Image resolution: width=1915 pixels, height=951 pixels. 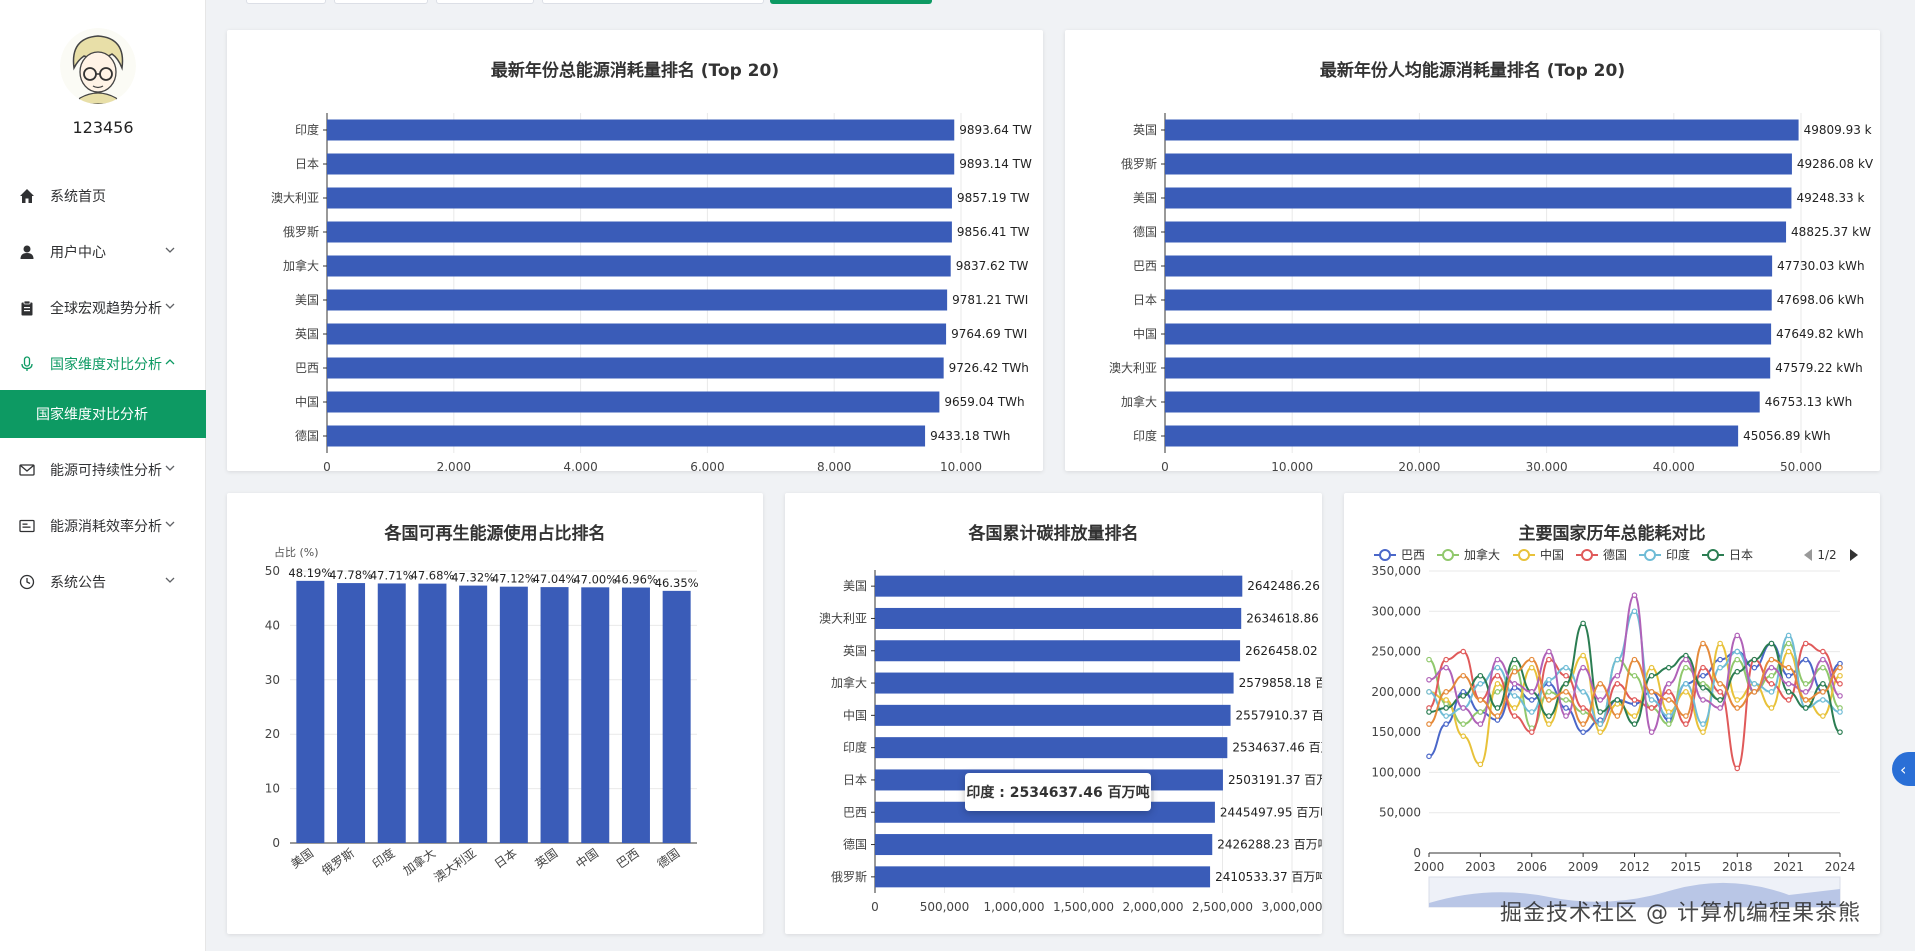 What do you see at coordinates (1165, 465) in the screenshot?
I see `x-tick-label: 0` at bounding box center [1165, 465].